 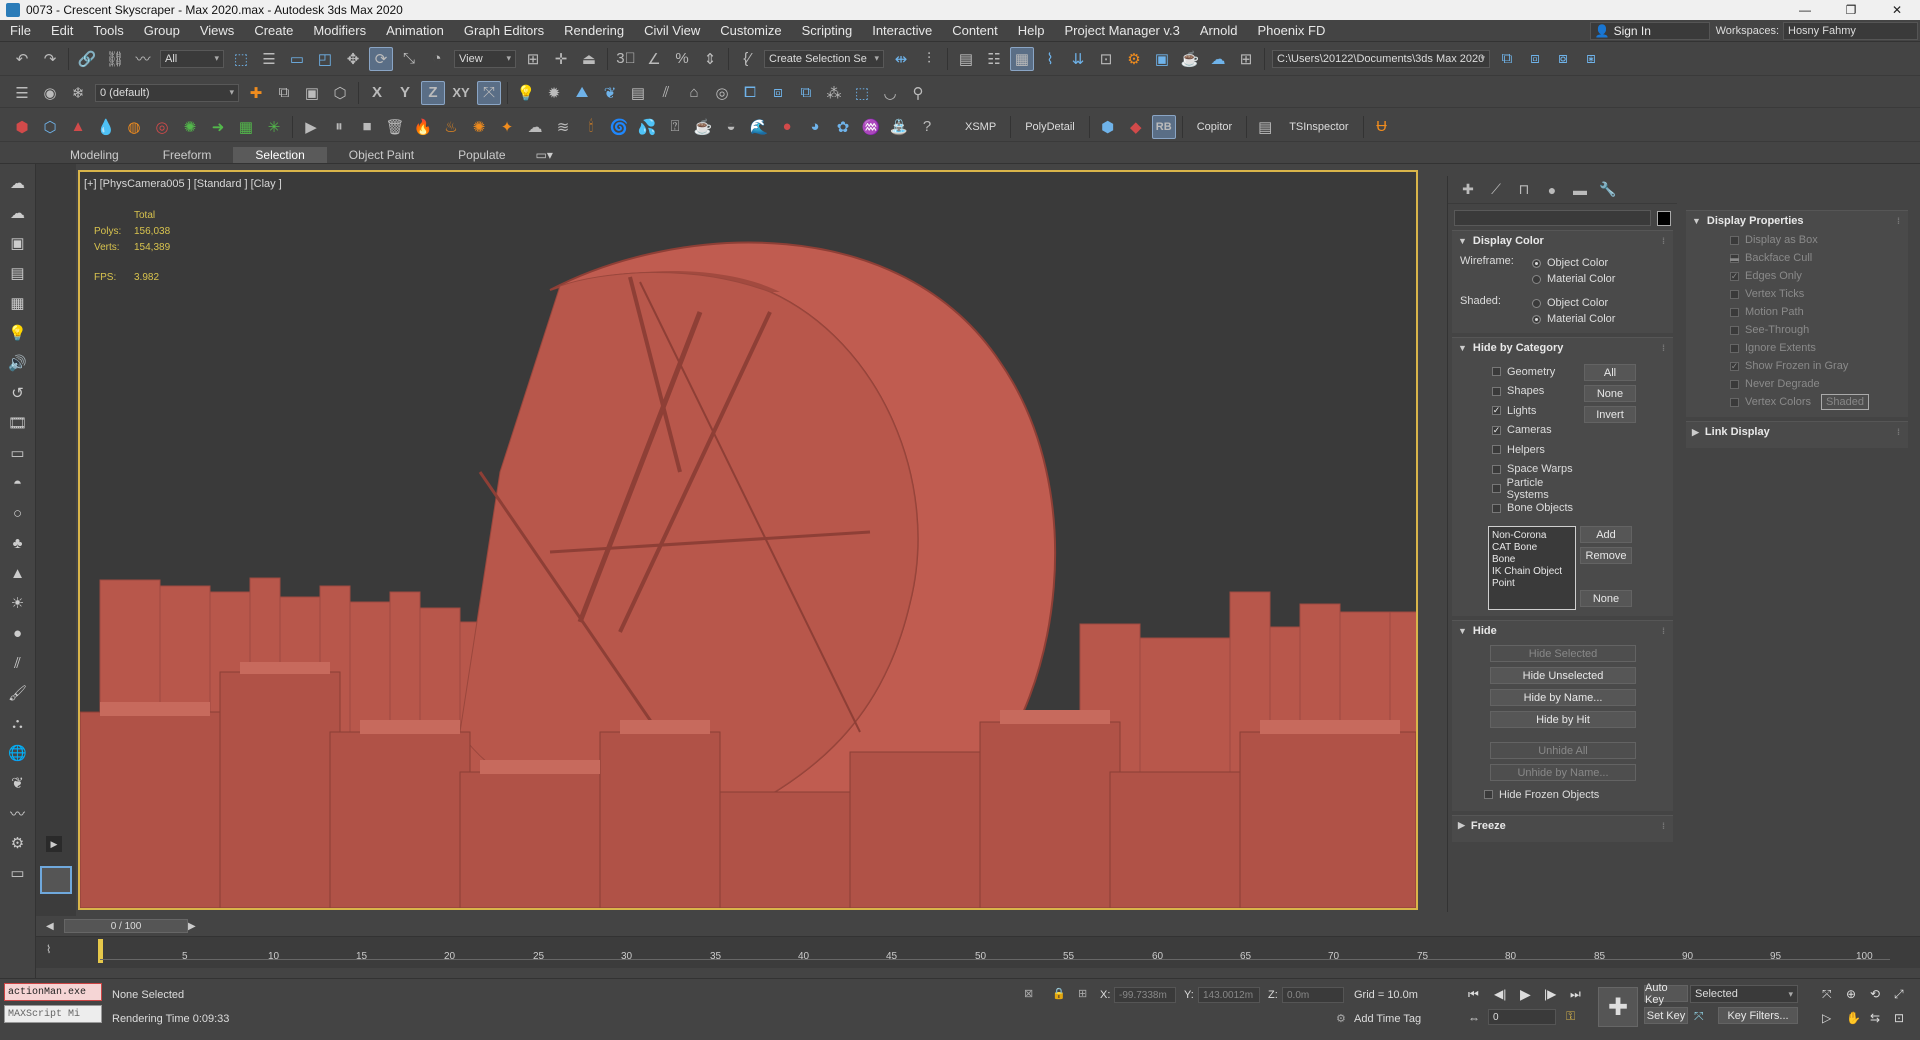 What do you see at coordinates (56, 880) in the screenshot?
I see `viewport-thumbnail` at bounding box center [56, 880].